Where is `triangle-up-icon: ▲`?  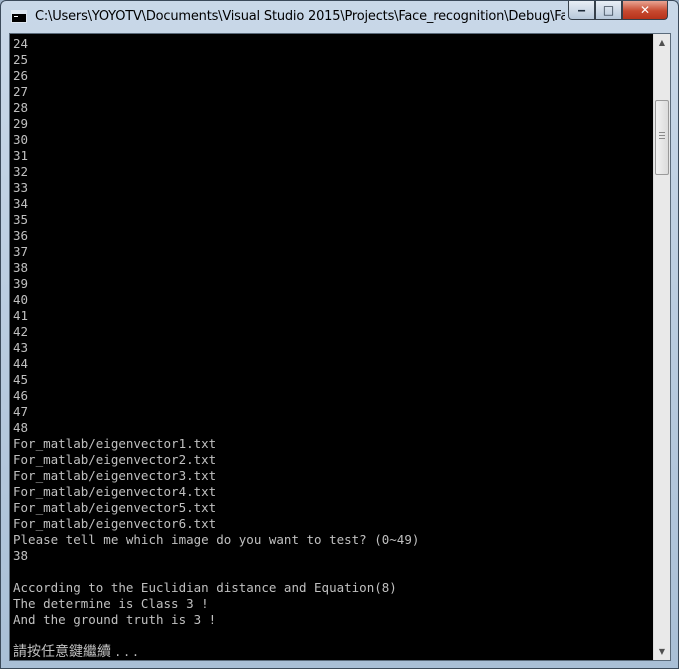
triangle-up-icon: ▲ is located at coordinates (662, 42).